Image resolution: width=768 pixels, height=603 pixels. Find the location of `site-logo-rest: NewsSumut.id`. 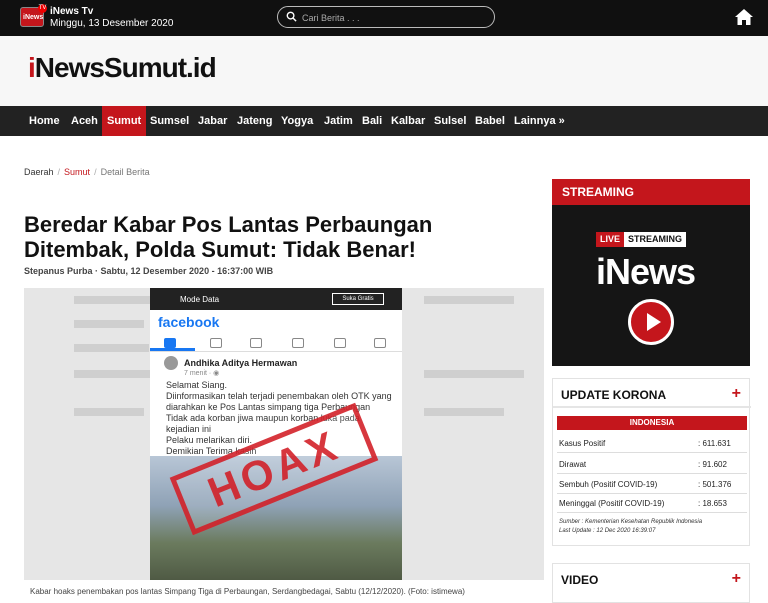

site-logo-rest: NewsSumut.id is located at coordinates (125, 67).